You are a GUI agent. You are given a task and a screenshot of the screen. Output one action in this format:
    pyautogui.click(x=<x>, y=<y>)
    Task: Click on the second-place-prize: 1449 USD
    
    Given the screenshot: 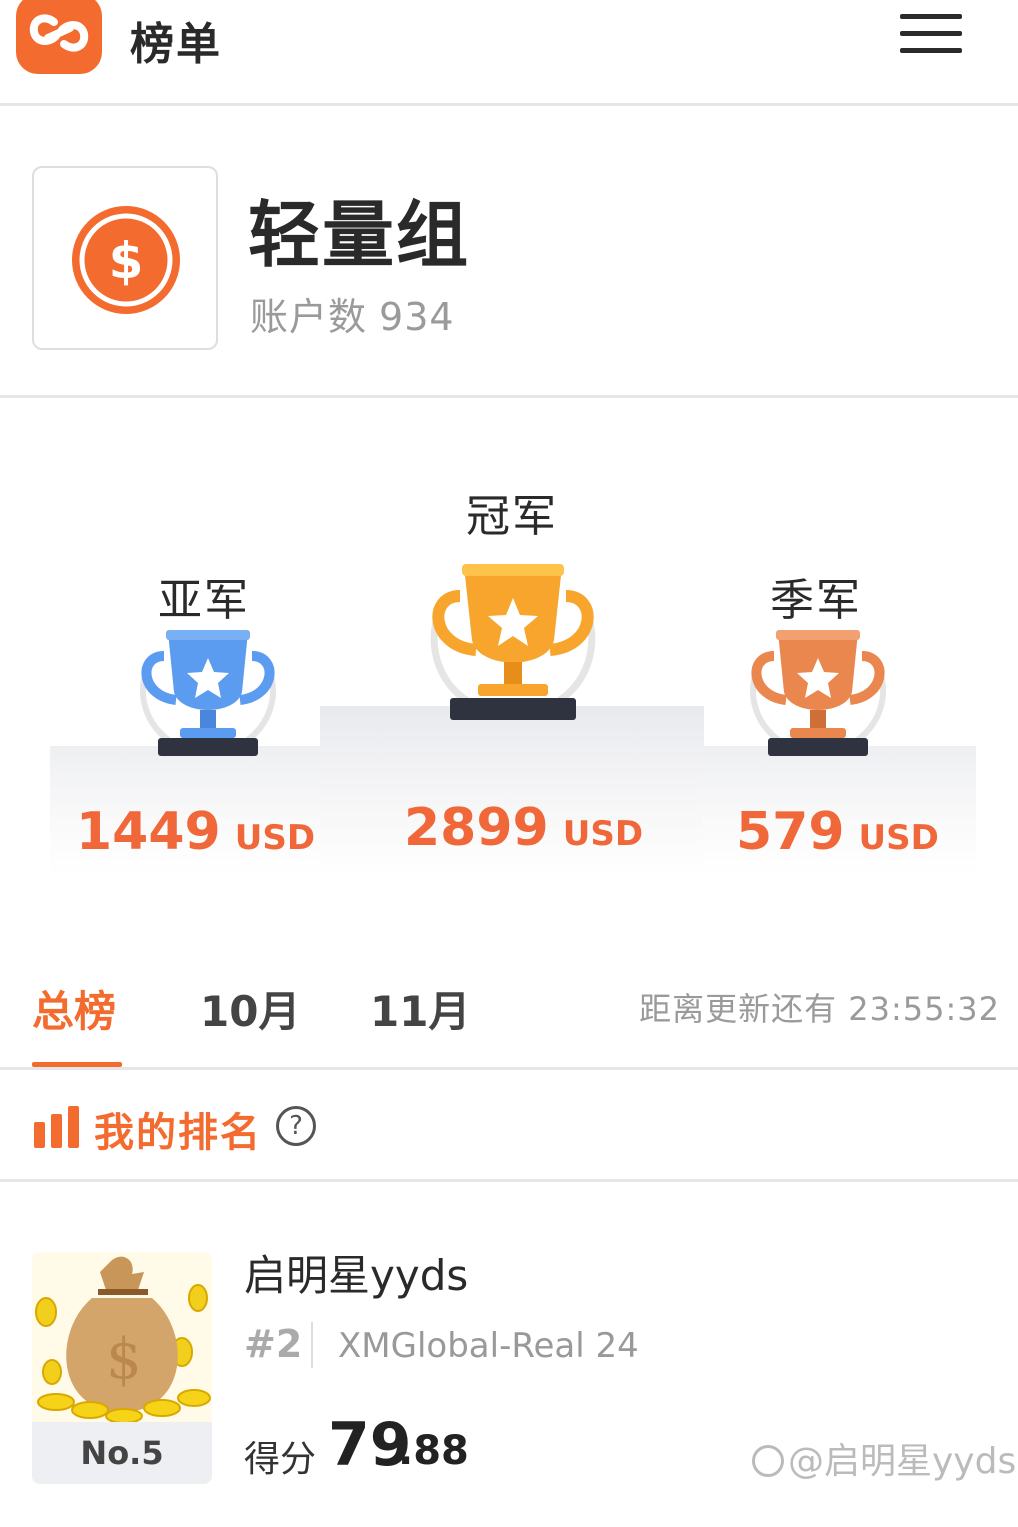 What is the action you would take?
    pyautogui.click(x=195, y=832)
    